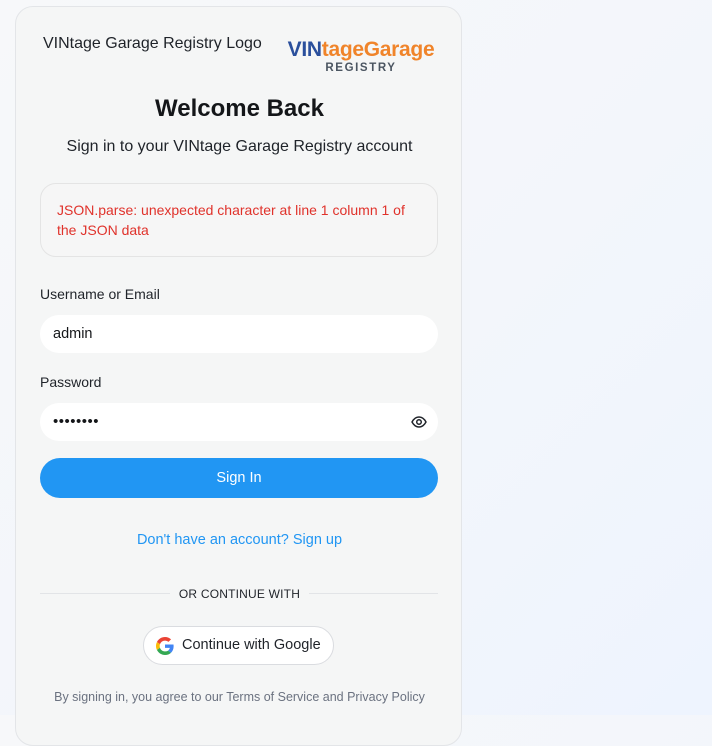 The height and width of the screenshot is (746, 712). What do you see at coordinates (239, 478) in the screenshot?
I see `sign-in-button: Sign In` at bounding box center [239, 478].